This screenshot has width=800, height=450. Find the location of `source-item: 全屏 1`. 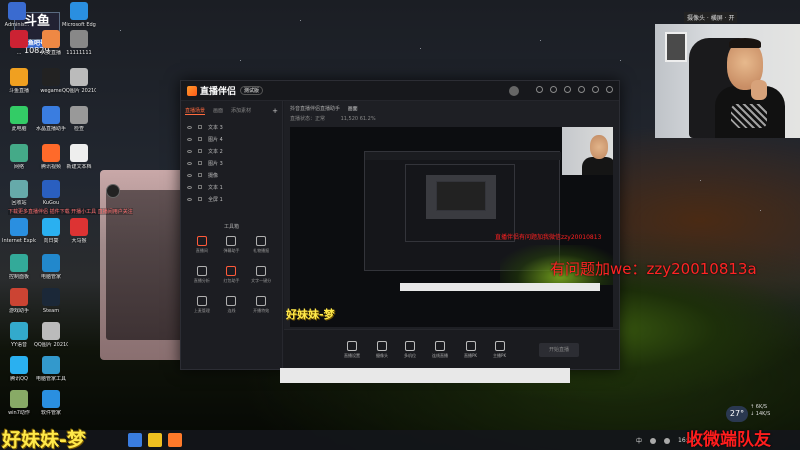

source-item: 全屏 1 is located at coordinates (231, 199).